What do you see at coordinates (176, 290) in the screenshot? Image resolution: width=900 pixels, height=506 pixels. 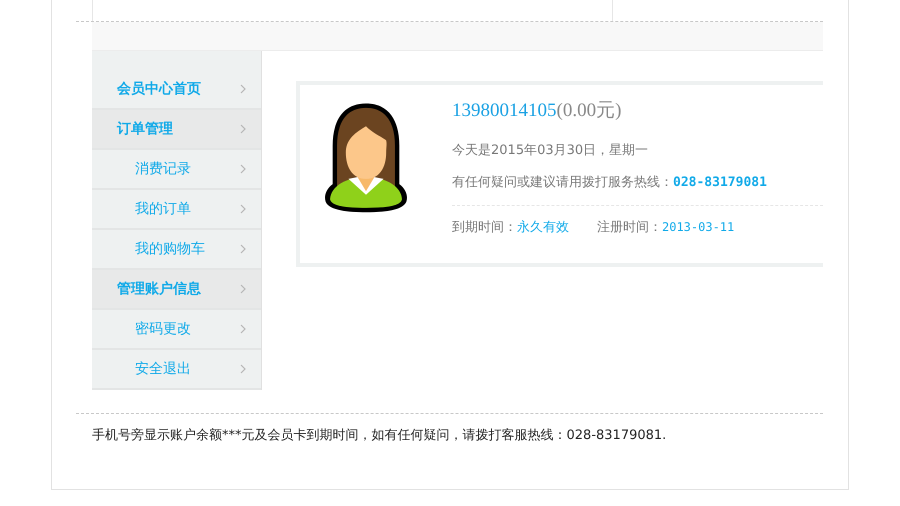 I see `sidebar-item: 管理账户信息` at bounding box center [176, 290].